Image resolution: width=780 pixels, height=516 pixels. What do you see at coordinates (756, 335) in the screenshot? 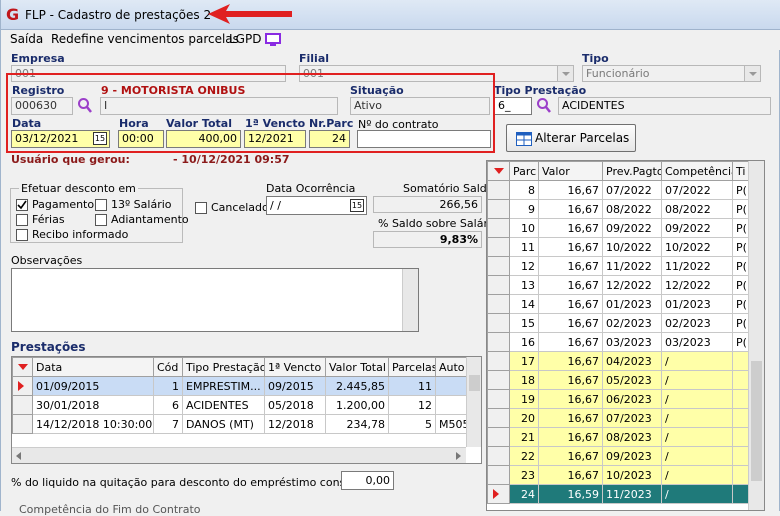
I see `parcelas-vscroll` at bounding box center [756, 335].